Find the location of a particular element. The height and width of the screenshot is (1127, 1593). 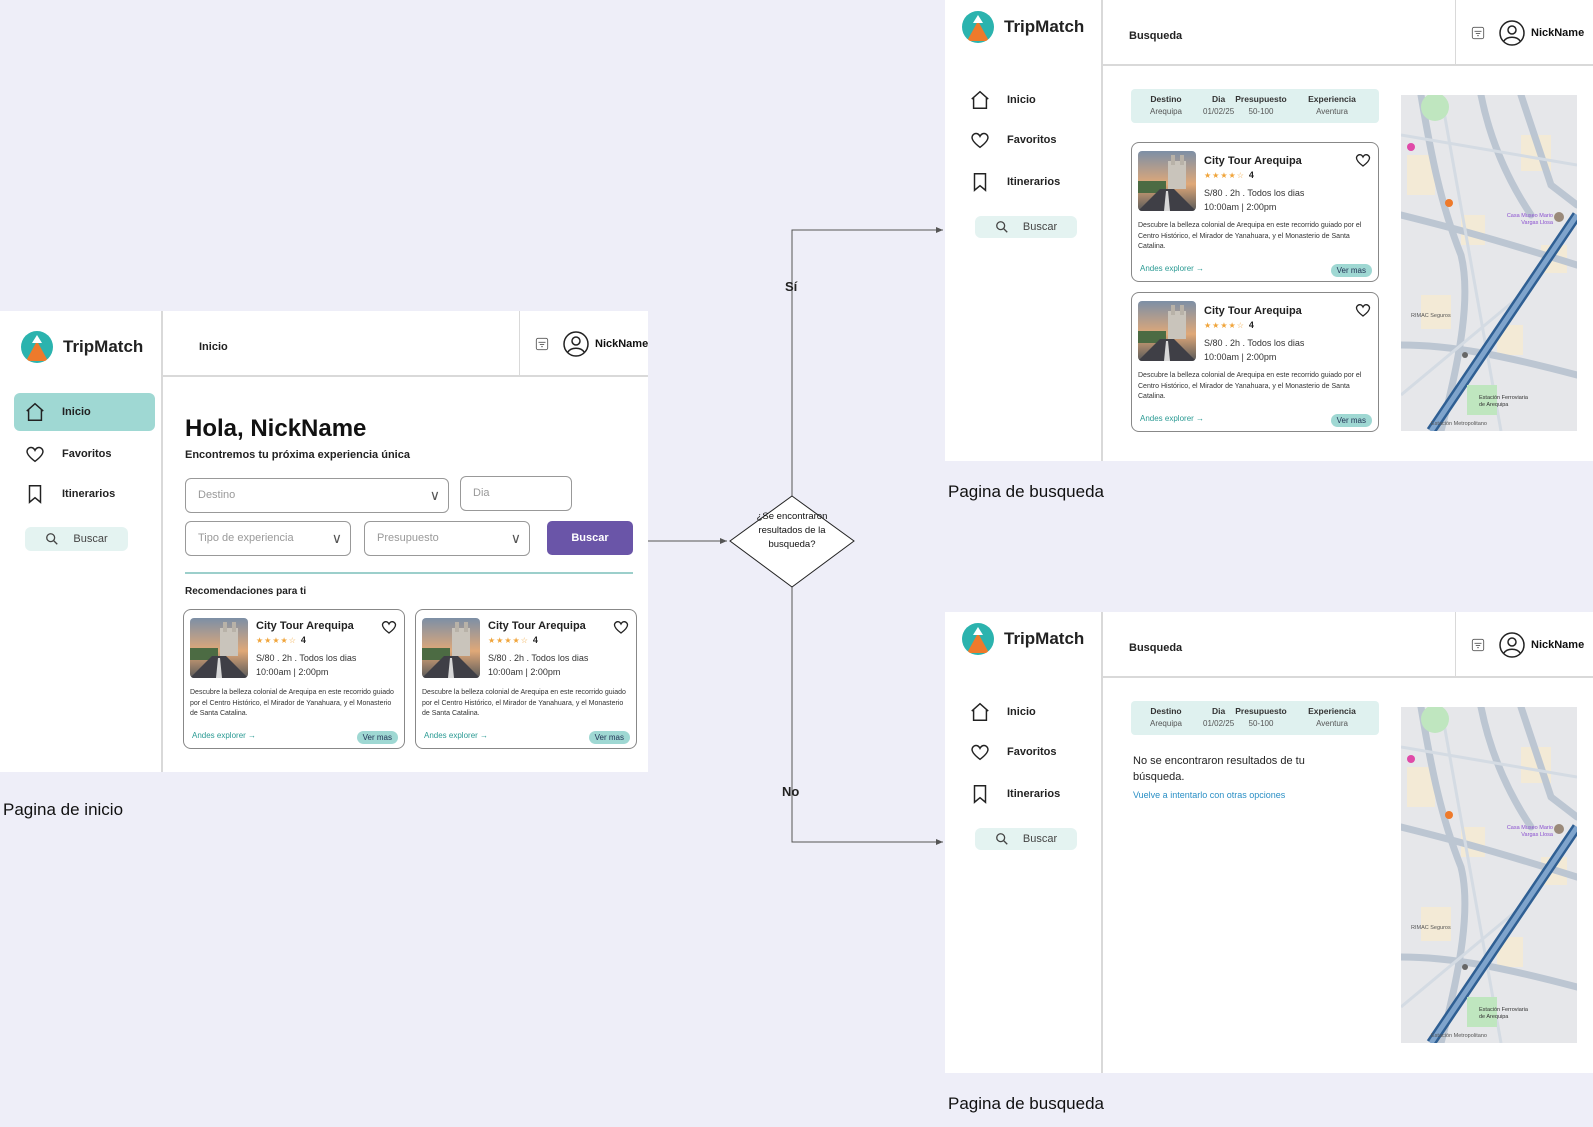

user-name: NickName is located at coordinates (1558, 645).